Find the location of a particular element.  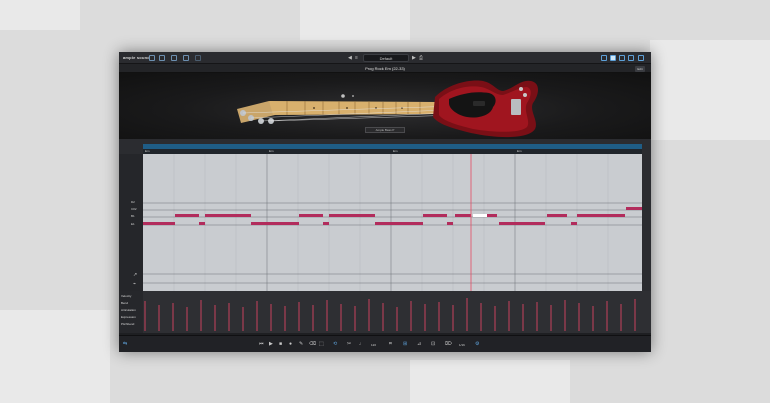

settings-icon is located at coordinates (641, 58).